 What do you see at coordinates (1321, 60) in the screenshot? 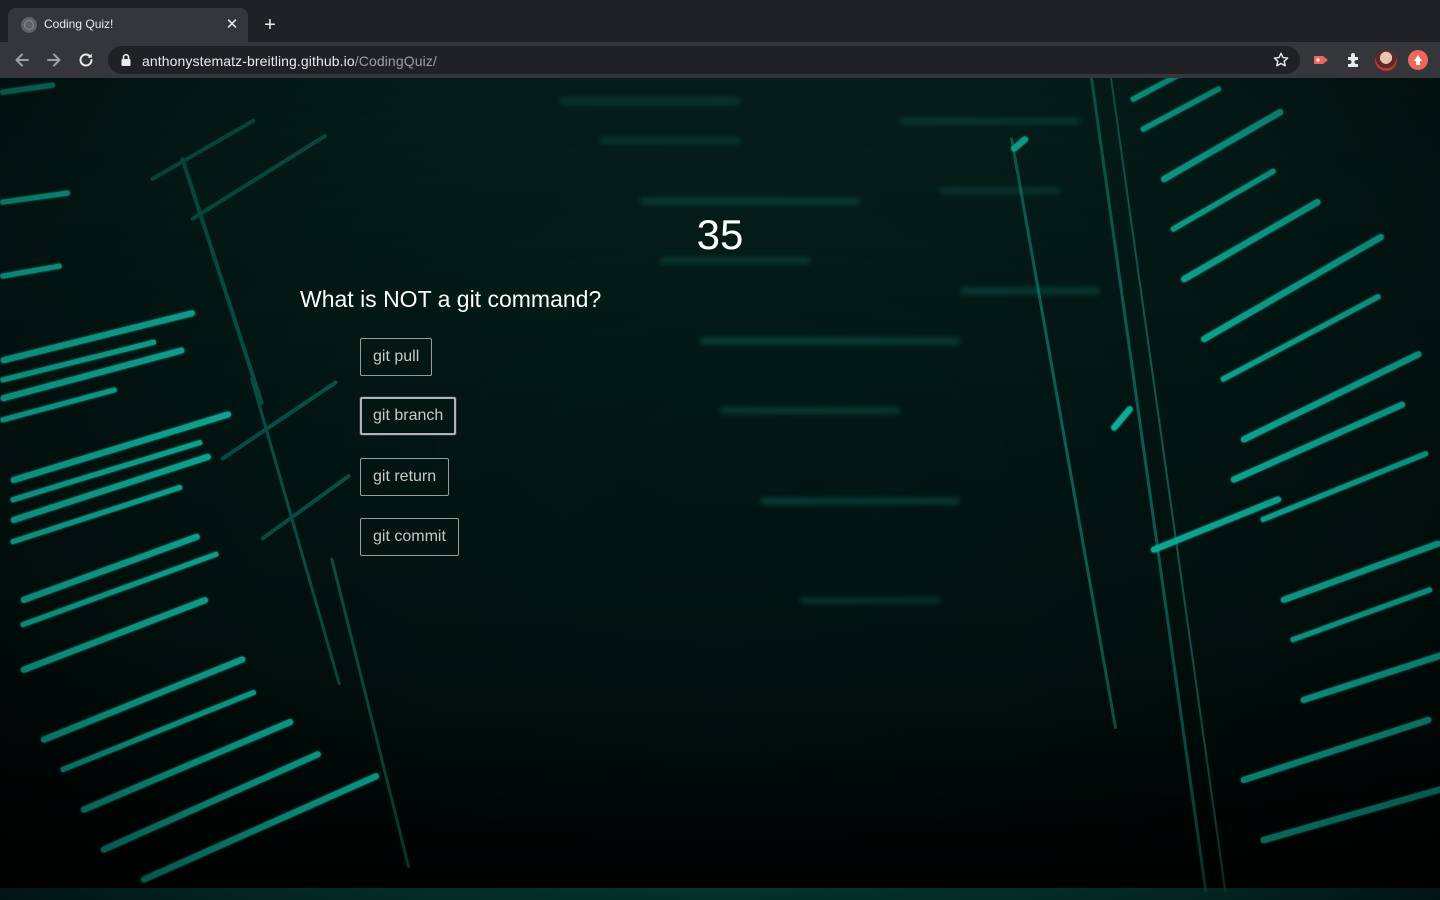
I see `tag-extension-icon` at bounding box center [1321, 60].